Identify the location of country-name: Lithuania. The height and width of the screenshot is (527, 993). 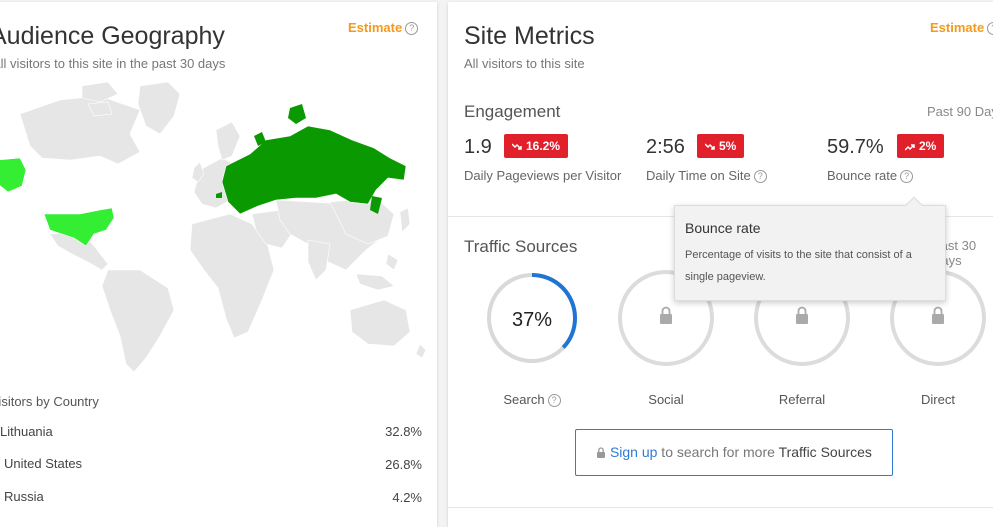
(26, 431).